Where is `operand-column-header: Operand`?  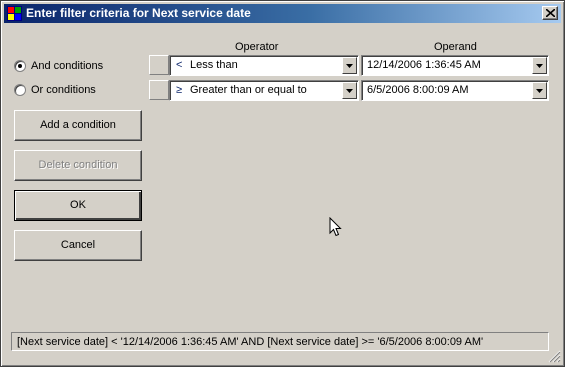 operand-column-header: Operand is located at coordinates (455, 47).